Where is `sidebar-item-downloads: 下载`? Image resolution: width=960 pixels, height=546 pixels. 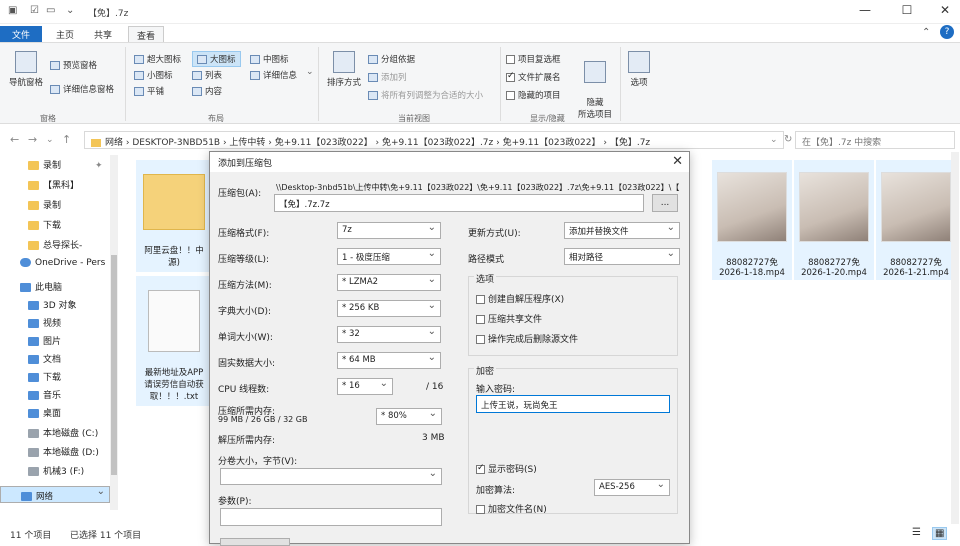
sidebar-item-downloads: 下载 is located at coordinates (44, 376).